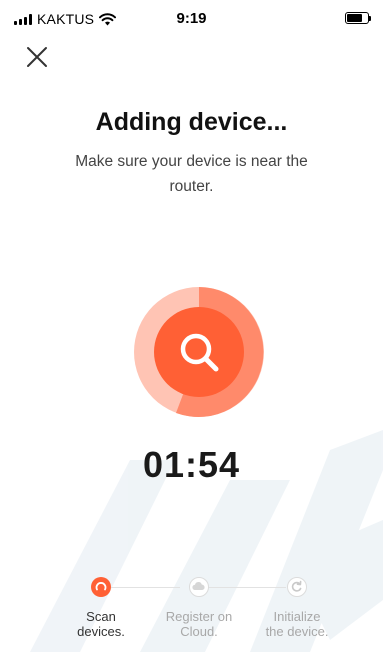  What do you see at coordinates (297, 624) in the screenshot?
I see `step-label-initialize: Initialize the device.` at bounding box center [297, 624].